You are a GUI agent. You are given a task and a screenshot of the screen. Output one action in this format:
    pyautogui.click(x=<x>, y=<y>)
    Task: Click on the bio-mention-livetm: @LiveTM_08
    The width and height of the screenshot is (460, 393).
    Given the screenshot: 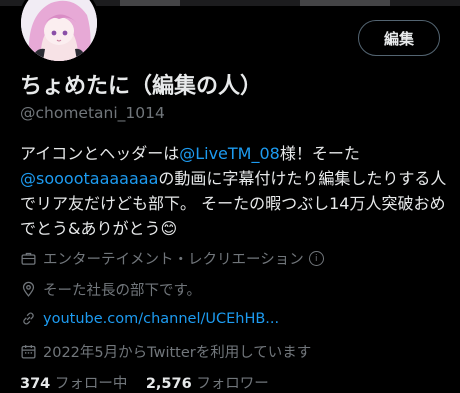 What is the action you would take?
    pyautogui.click(x=229, y=153)
    